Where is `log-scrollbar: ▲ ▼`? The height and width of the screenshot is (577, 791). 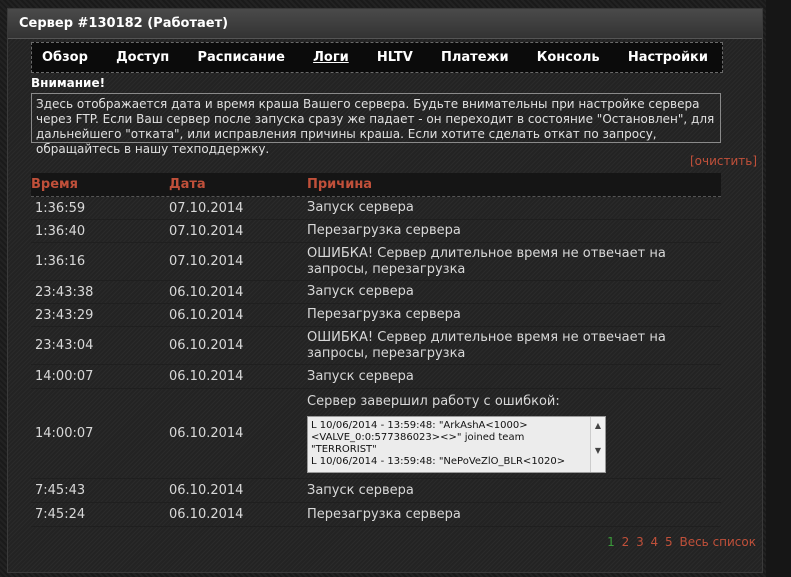
log-scrollbar: ▲ ▼ is located at coordinates (597, 444).